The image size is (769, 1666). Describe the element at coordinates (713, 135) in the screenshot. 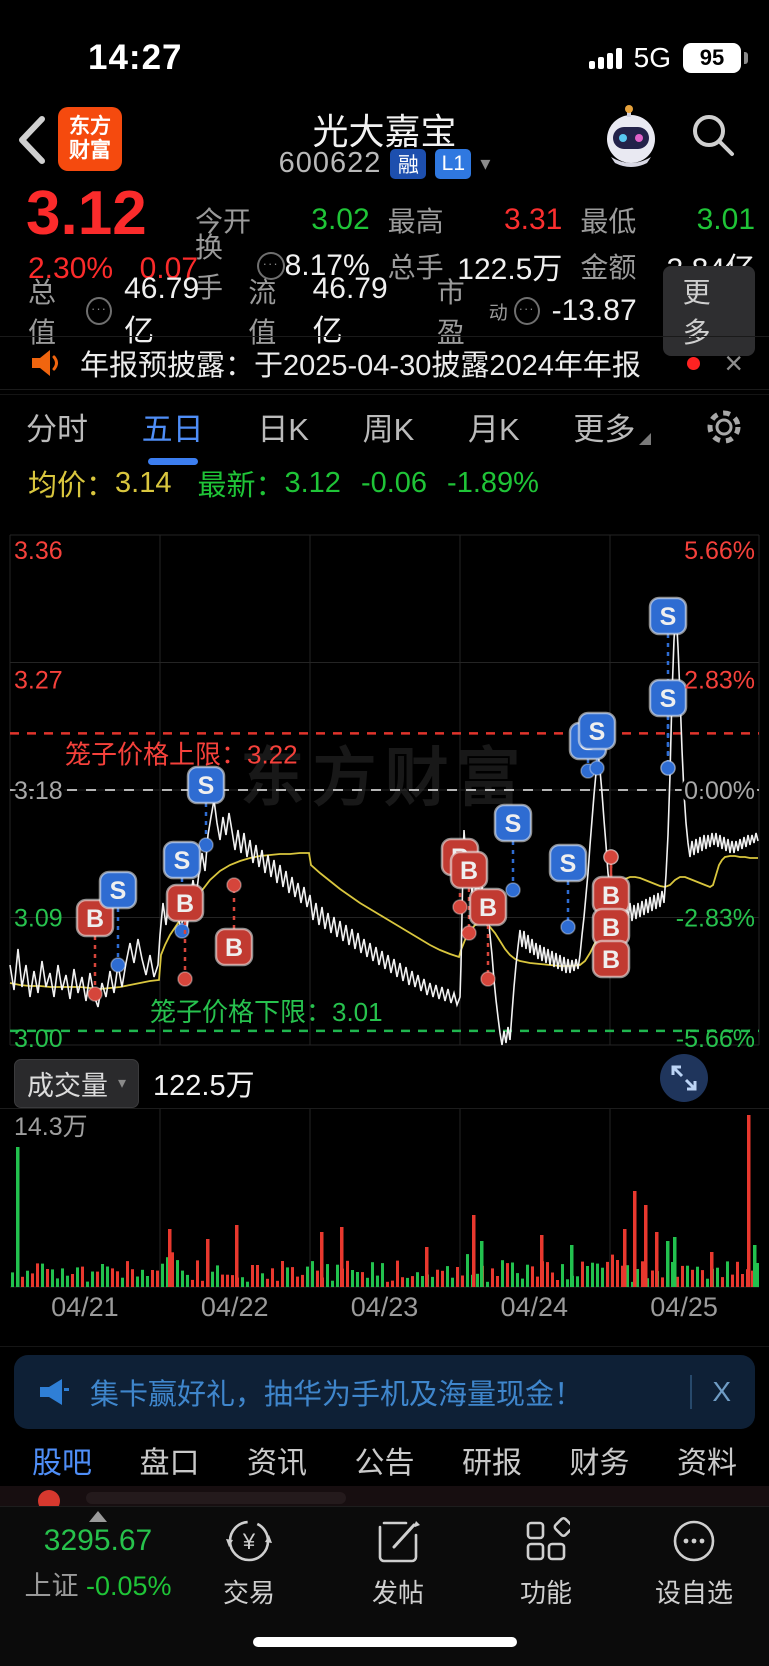

I see `search-icon` at that location.